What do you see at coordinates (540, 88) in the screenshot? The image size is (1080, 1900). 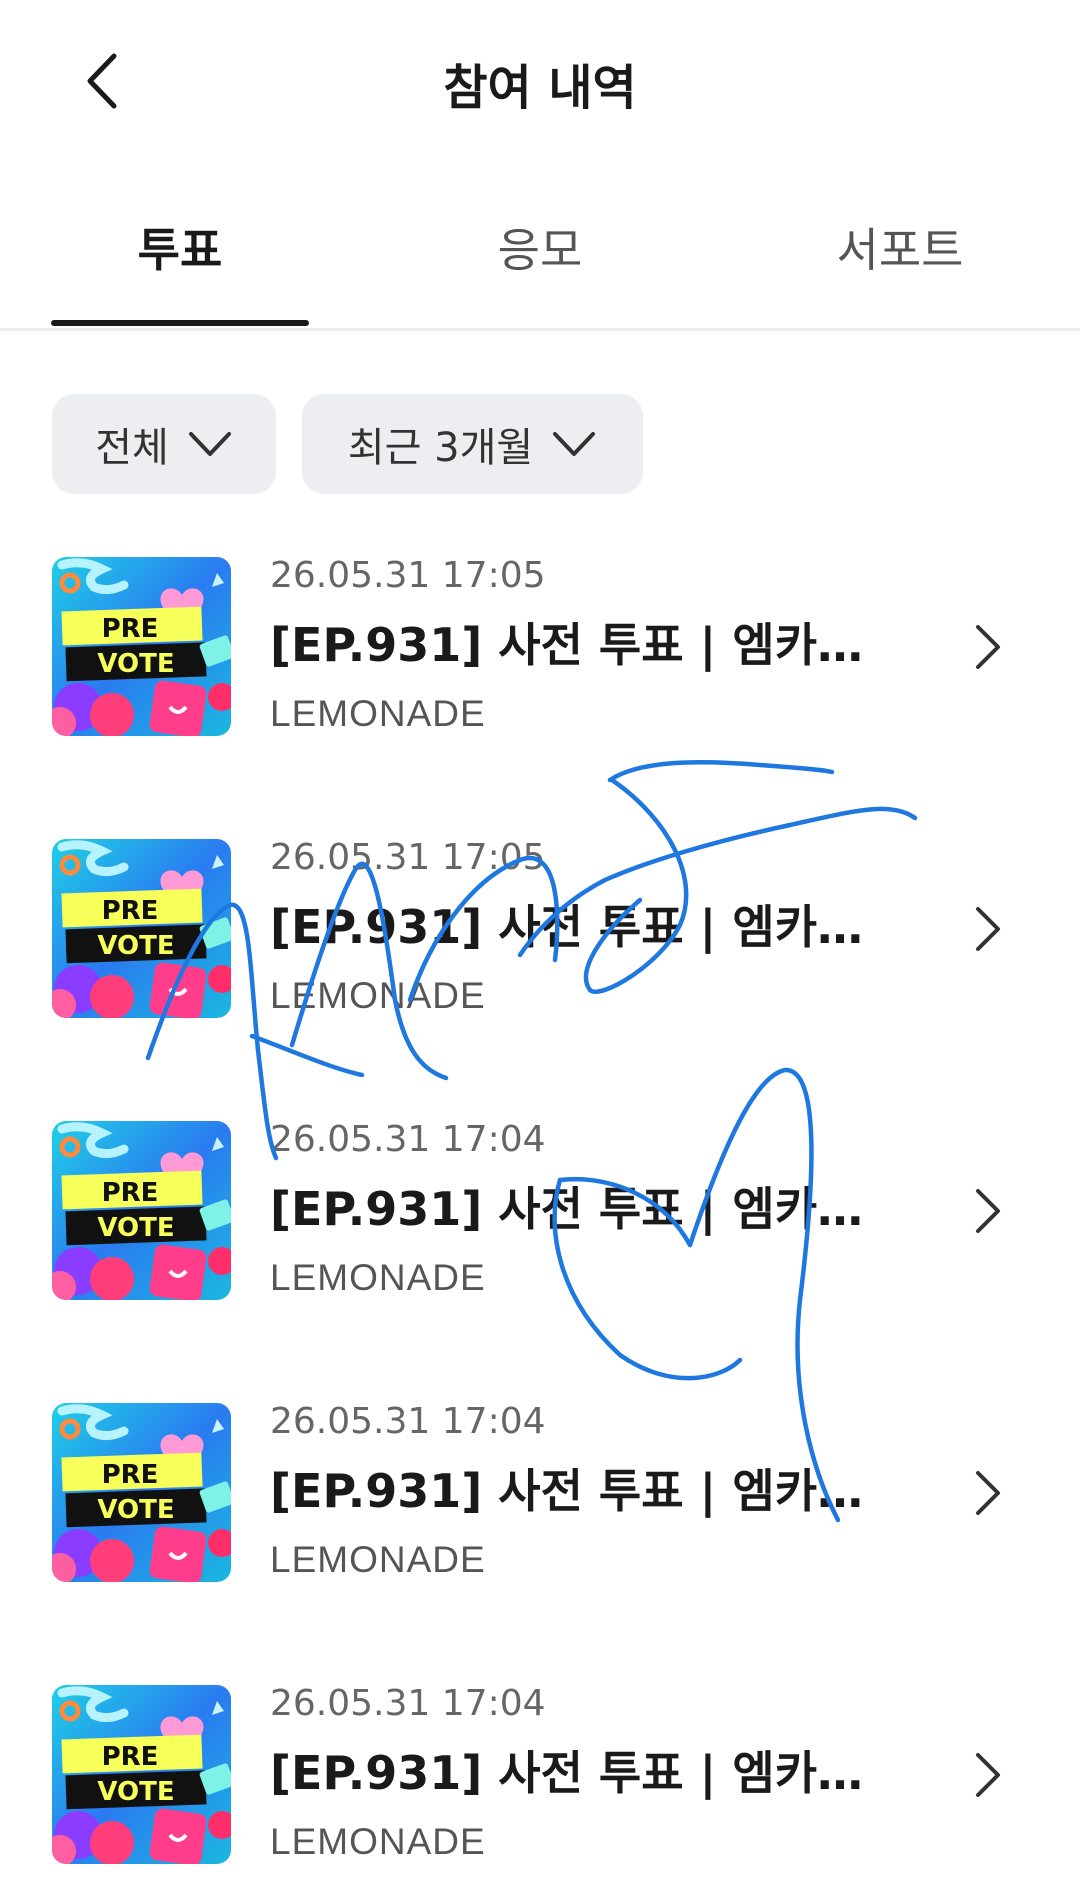 I see `page-title: 참여 내역` at bounding box center [540, 88].